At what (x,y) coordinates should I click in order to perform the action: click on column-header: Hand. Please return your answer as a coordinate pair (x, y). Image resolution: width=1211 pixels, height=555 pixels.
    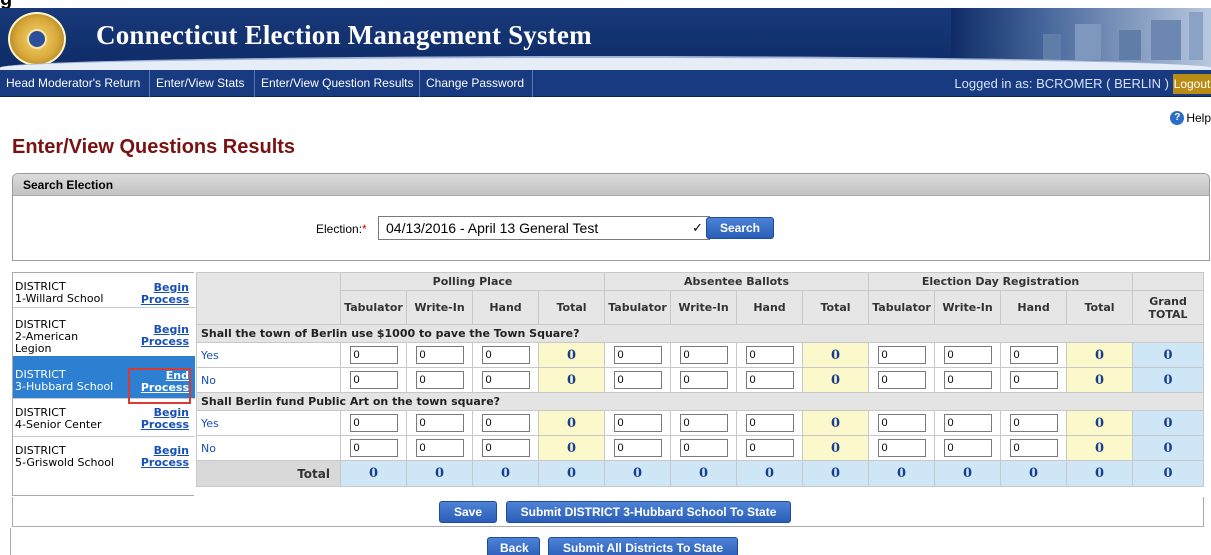
    Looking at the image, I should click on (1034, 307).